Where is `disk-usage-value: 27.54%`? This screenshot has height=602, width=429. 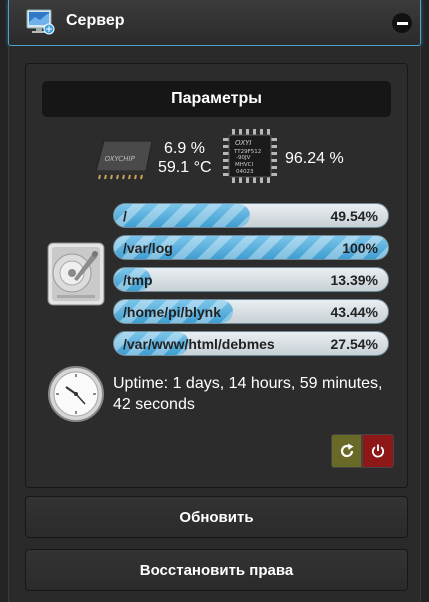 disk-usage-value: 27.54% is located at coordinates (354, 344).